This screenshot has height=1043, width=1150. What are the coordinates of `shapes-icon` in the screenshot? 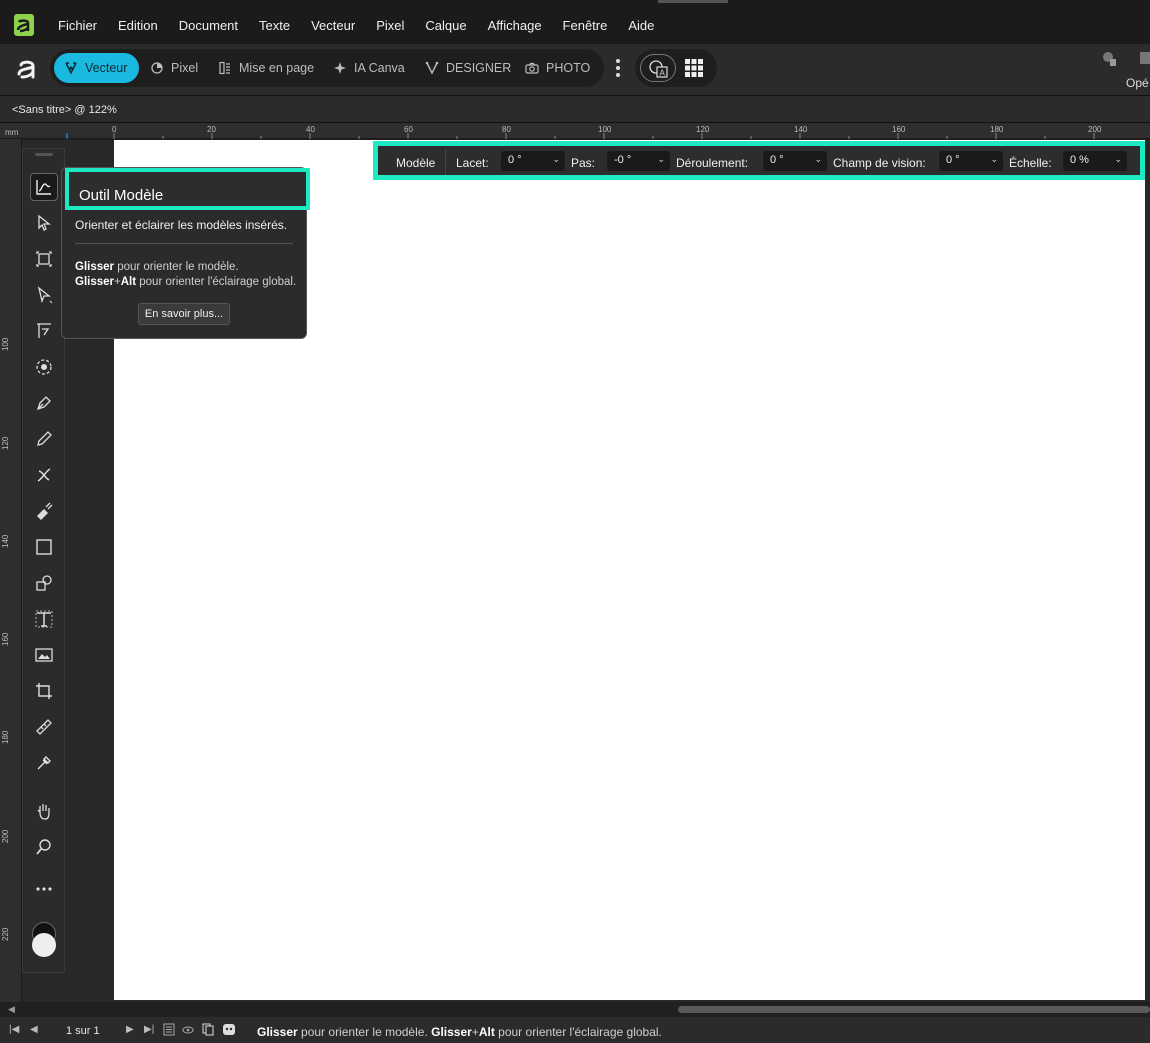 It's located at (1126, 59).